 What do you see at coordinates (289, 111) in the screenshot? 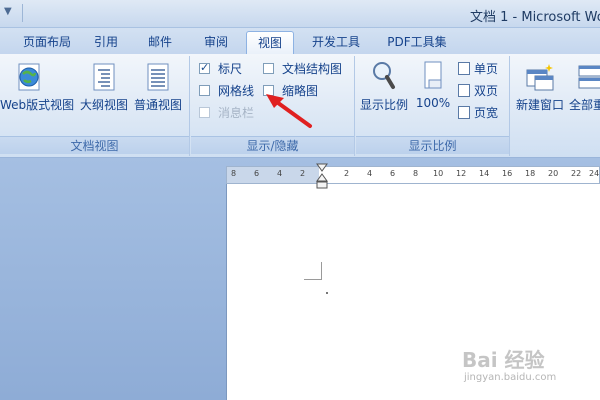
I see `annotation-arrow-icon` at bounding box center [289, 111].